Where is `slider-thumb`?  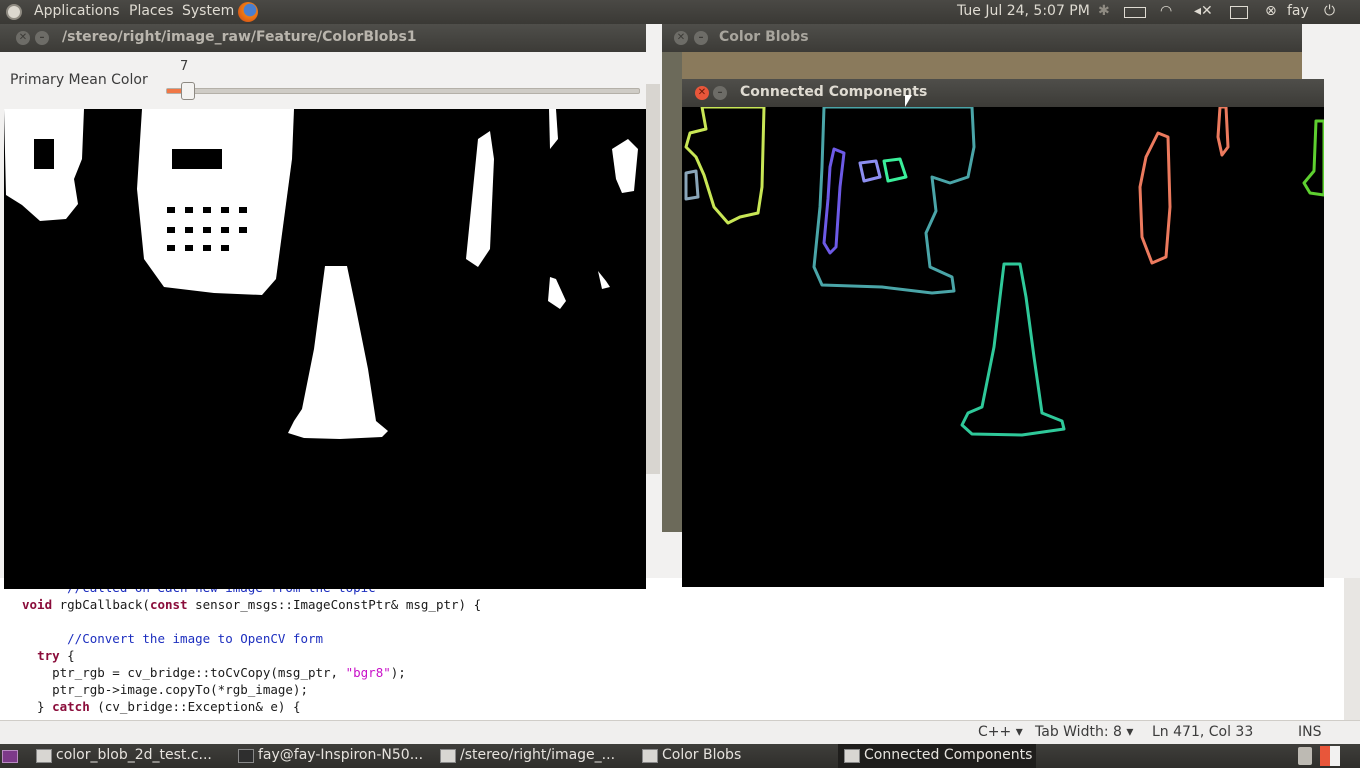 slider-thumb is located at coordinates (188, 91).